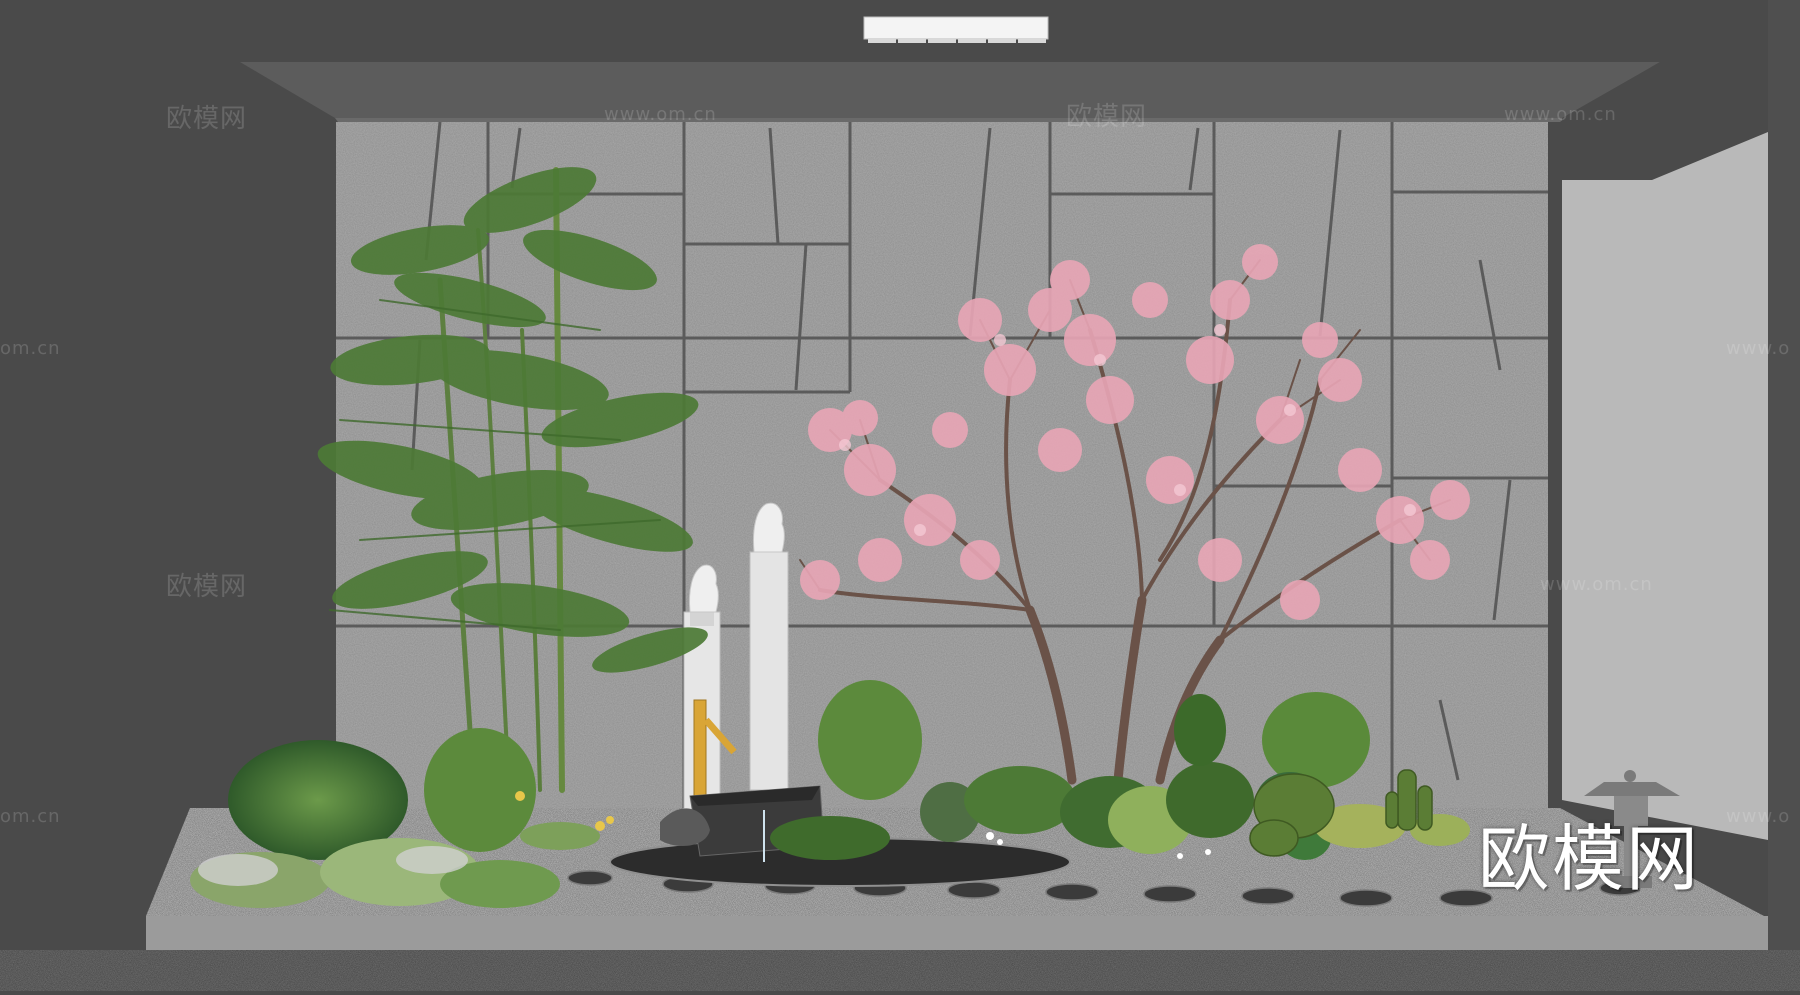 This screenshot has width=1800, height=995. What do you see at coordinates (957, 933) in the screenshot?
I see `plinth-front` at bounding box center [957, 933].